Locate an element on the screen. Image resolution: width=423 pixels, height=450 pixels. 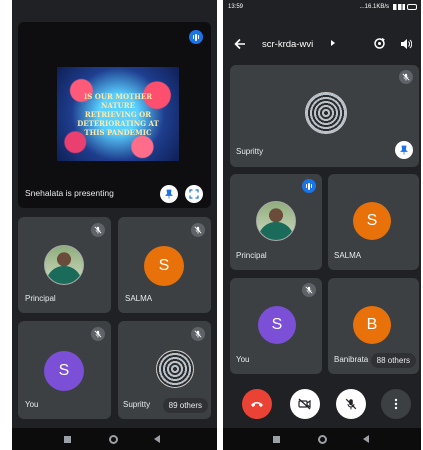
slide-line: NATURE is located at coordinates (118, 105).